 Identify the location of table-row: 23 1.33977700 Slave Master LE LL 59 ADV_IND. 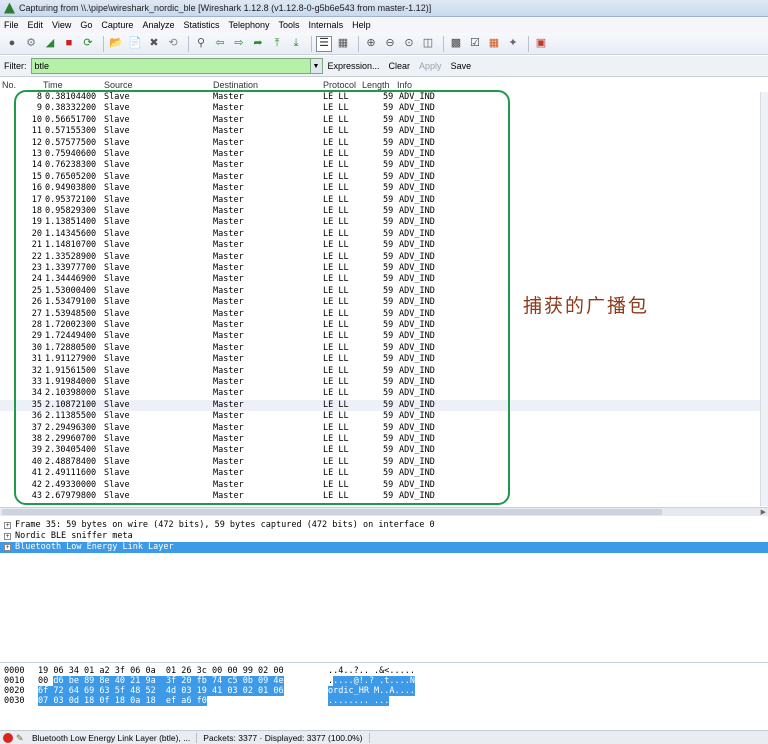
(260, 268).